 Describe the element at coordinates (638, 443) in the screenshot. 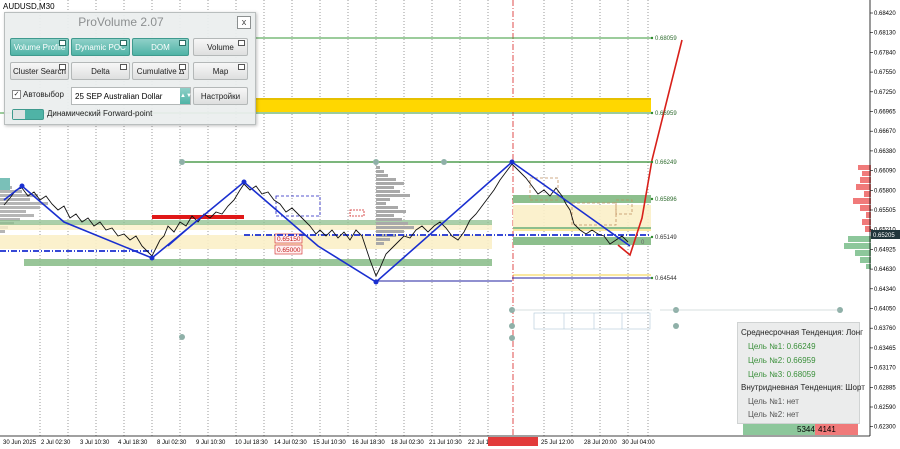

I see `time-axis-label: 30 Jul 04:00` at that location.